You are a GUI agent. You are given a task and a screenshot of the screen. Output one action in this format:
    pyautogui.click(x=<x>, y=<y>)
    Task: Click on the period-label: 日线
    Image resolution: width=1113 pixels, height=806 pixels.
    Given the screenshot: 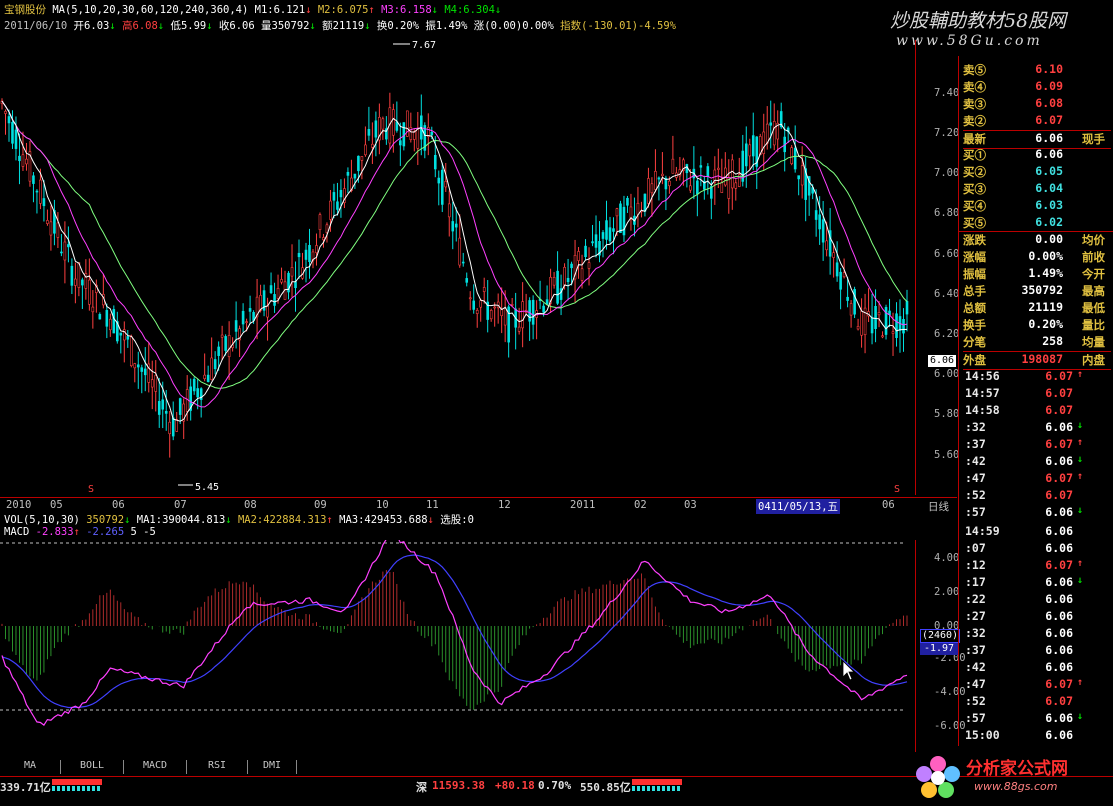 What is the action you would take?
    pyautogui.click(x=938, y=506)
    